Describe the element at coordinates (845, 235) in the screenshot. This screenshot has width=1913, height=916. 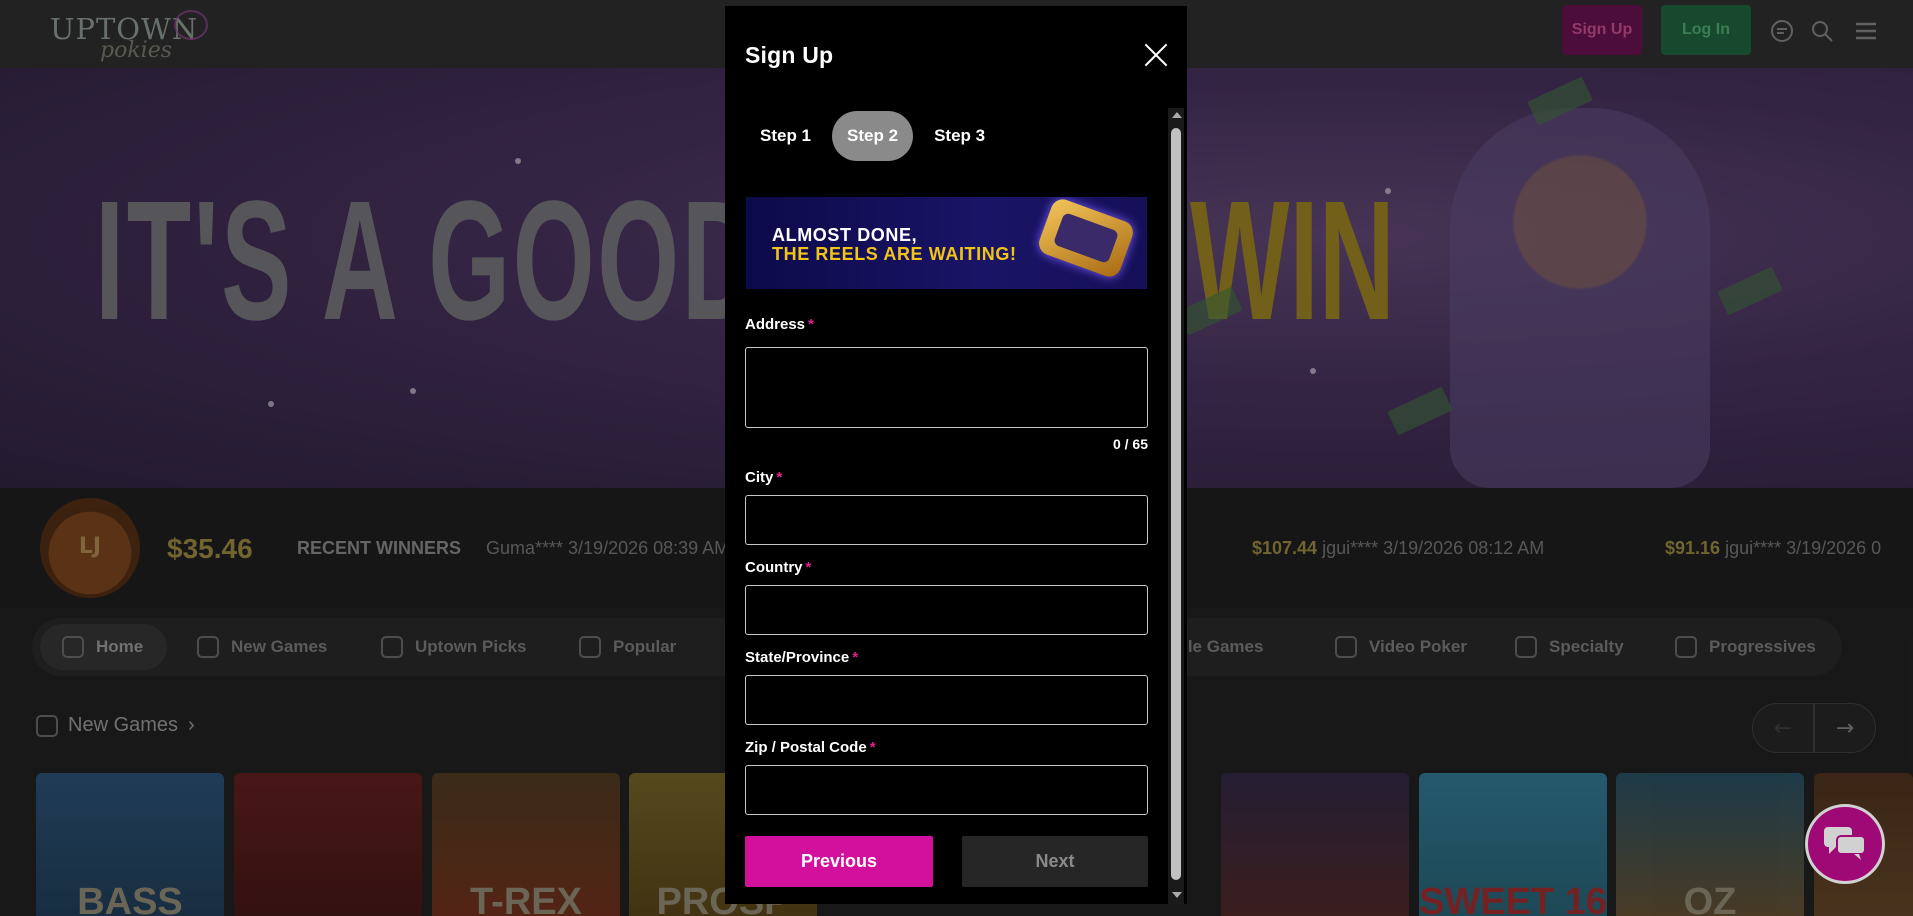
I see `banner-line-1: ALMOST DONE,` at that location.